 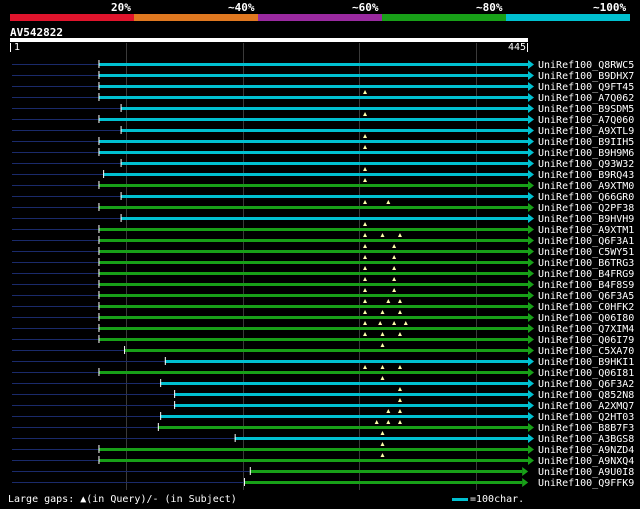 I want to click on hit-label: UniRef100_A7Q060, so click(x=586, y=120).